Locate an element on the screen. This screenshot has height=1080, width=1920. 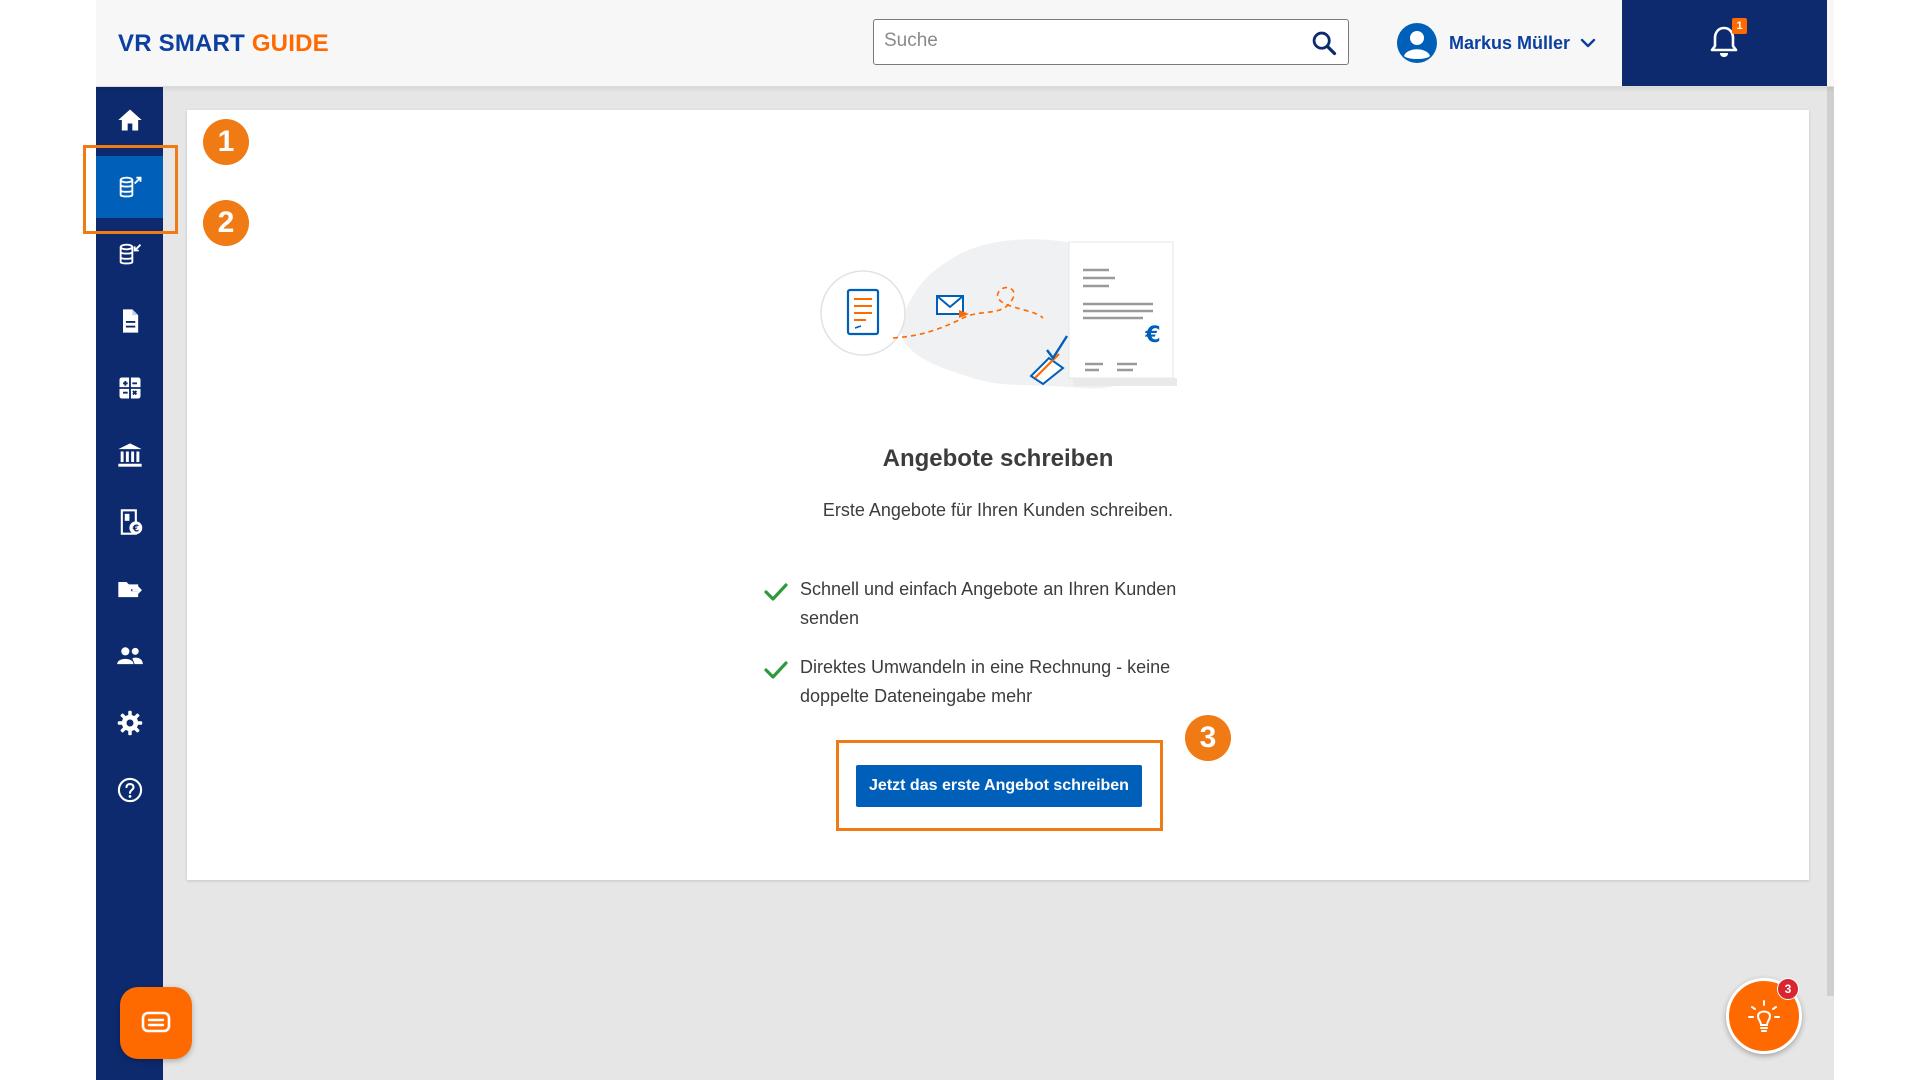
sidebar-item-settings is located at coordinates (129, 723).